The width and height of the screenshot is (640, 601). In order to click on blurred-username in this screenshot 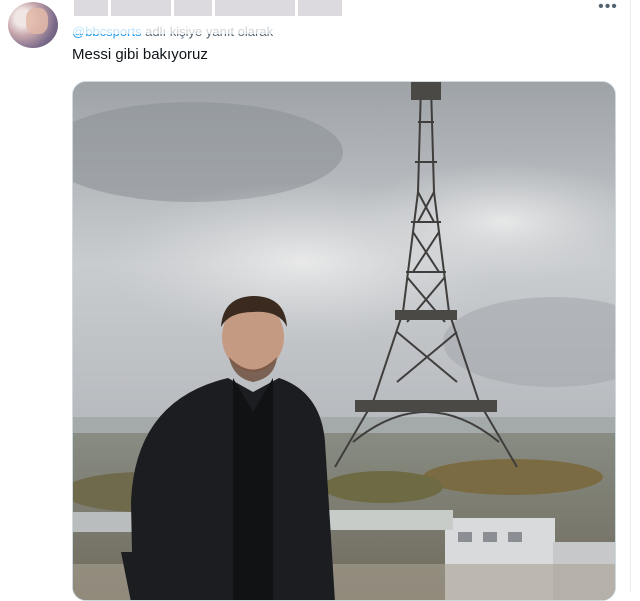, I will do `click(208, 8)`.